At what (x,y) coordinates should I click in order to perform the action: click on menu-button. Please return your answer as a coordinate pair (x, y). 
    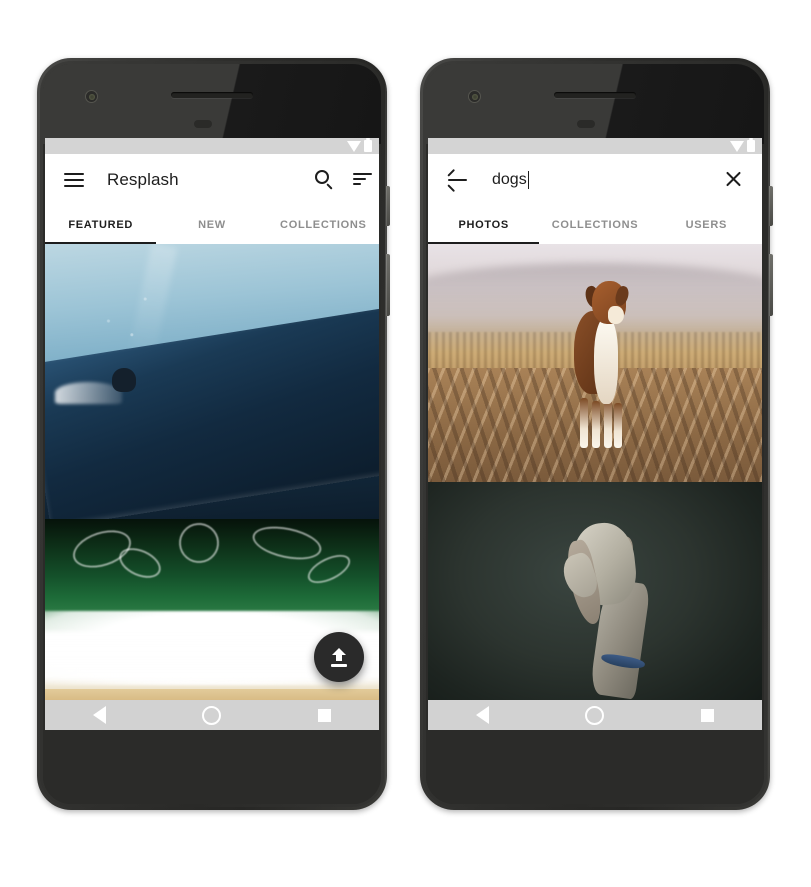
    Looking at the image, I should click on (74, 180).